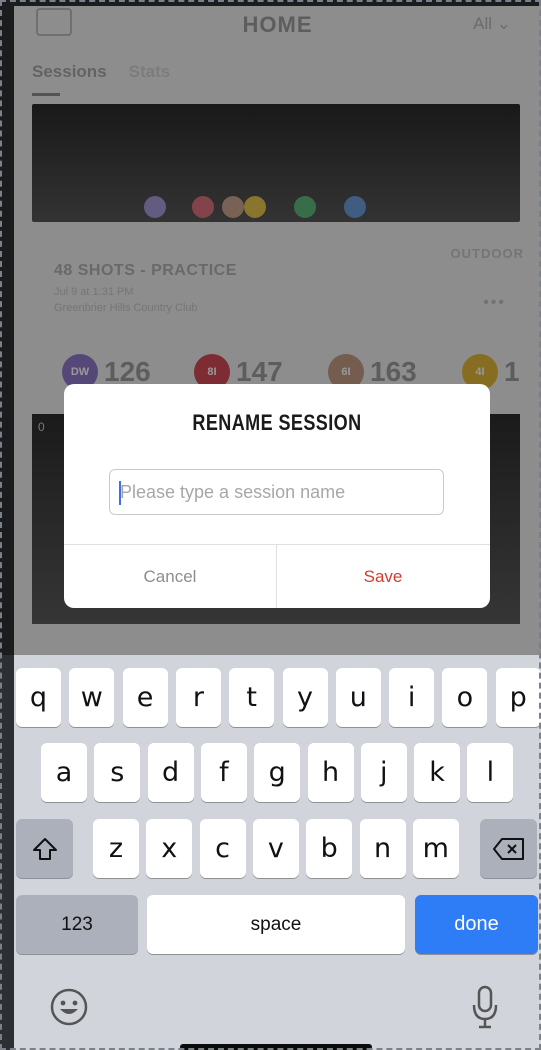 The height and width of the screenshot is (1050, 541). What do you see at coordinates (358, 697) in the screenshot?
I see `key-u: u` at bounding box center [358, 697].